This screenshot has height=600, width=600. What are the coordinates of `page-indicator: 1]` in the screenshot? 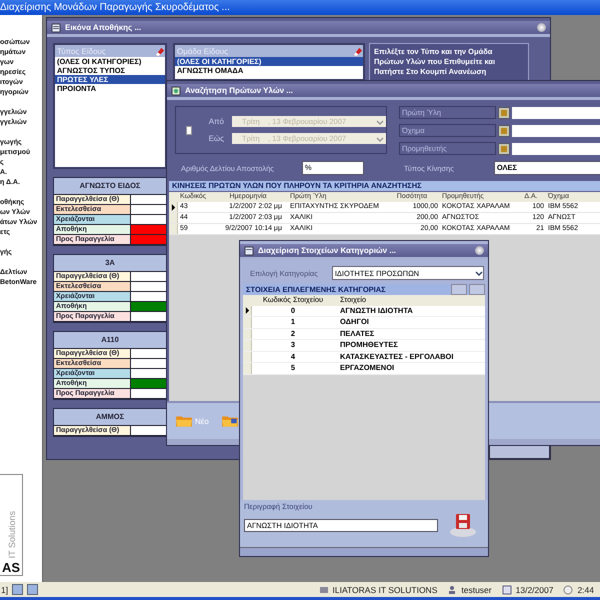 It's located at (4, 589).